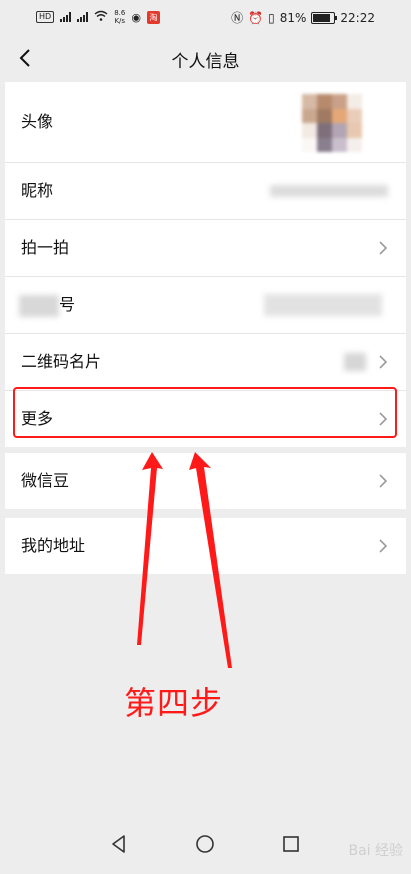 This screenshot has height=874, width=411. I want to click on nav-home-button, so click(205, 844).